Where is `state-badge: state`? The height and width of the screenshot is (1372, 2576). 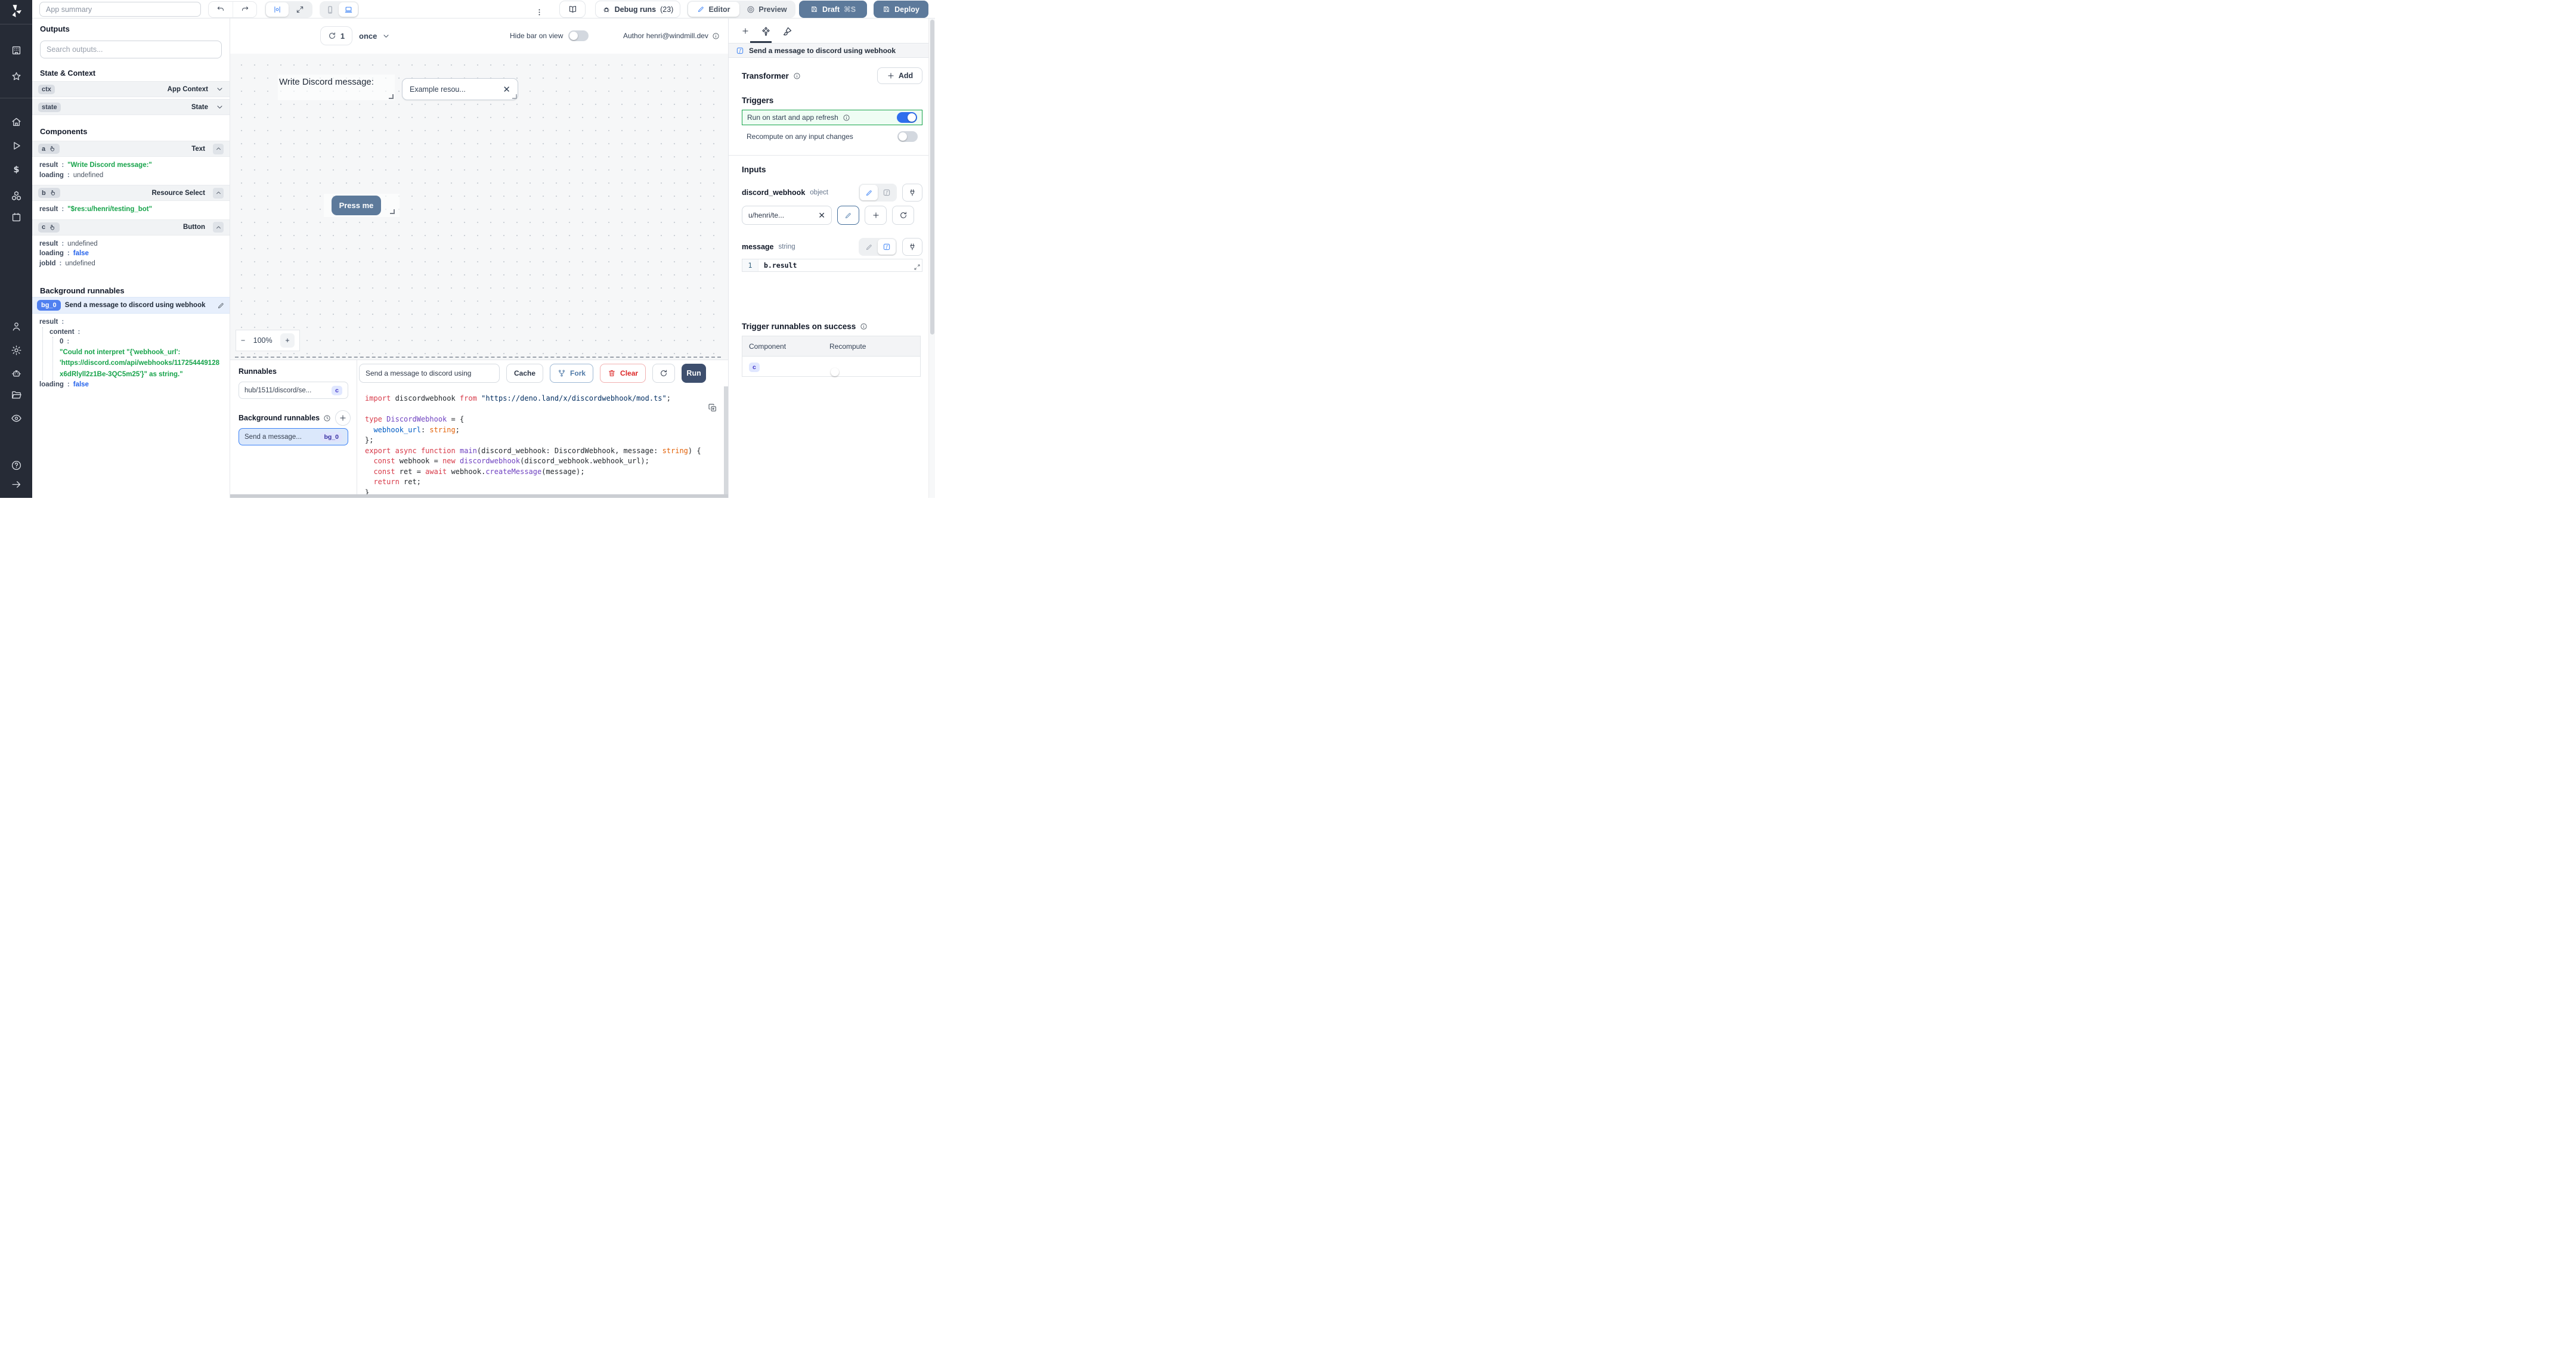 state-badge: state is located at coordinates (50, 107).